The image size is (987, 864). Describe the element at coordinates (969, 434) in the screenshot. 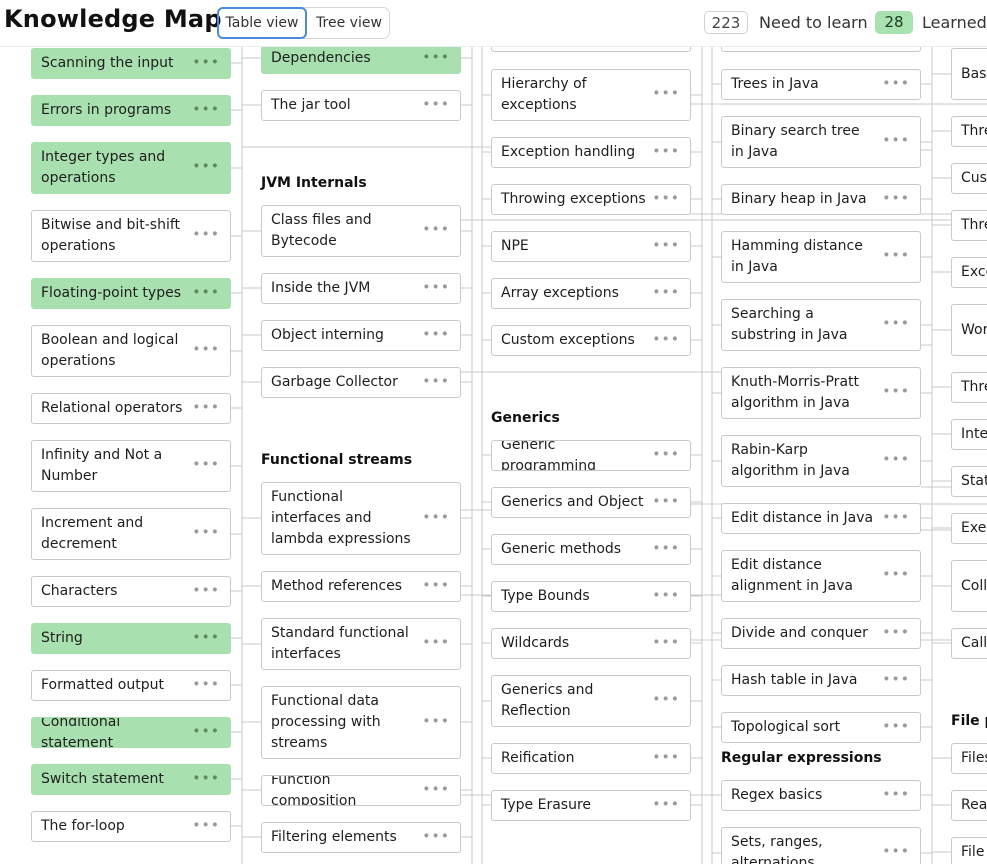

I see `topic-node: Inter•••` at that location.